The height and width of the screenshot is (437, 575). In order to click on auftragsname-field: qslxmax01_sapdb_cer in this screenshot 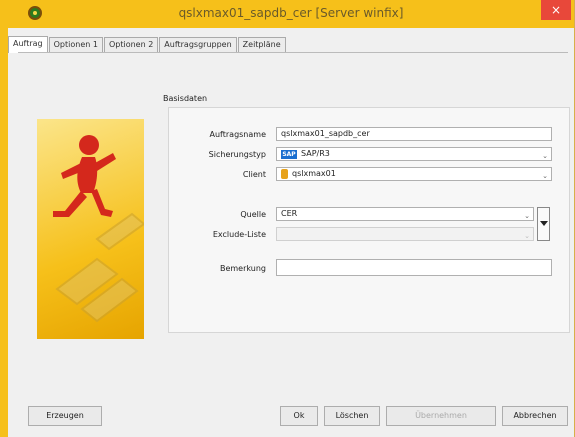, I will do `click(414, 134)`.